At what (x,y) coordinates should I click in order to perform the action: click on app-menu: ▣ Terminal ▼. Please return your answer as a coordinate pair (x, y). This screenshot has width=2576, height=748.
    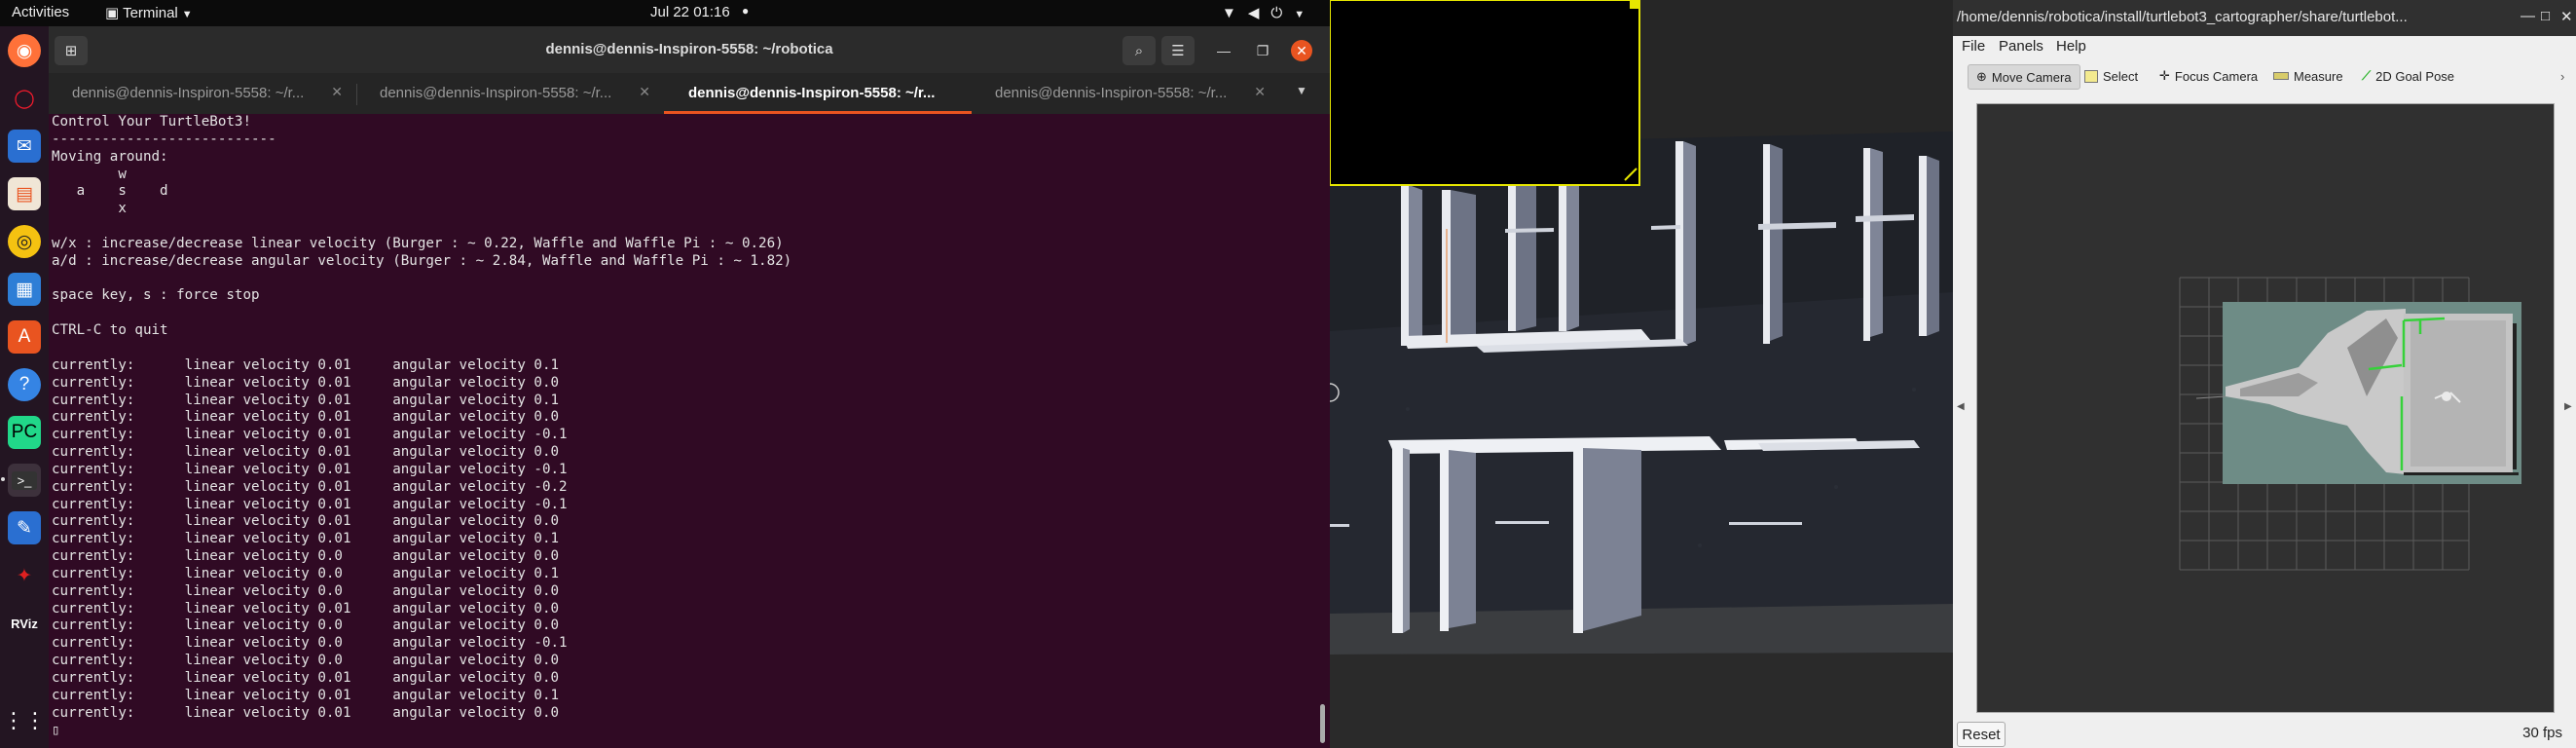
    Looking at the image, I should click on (149, 13).